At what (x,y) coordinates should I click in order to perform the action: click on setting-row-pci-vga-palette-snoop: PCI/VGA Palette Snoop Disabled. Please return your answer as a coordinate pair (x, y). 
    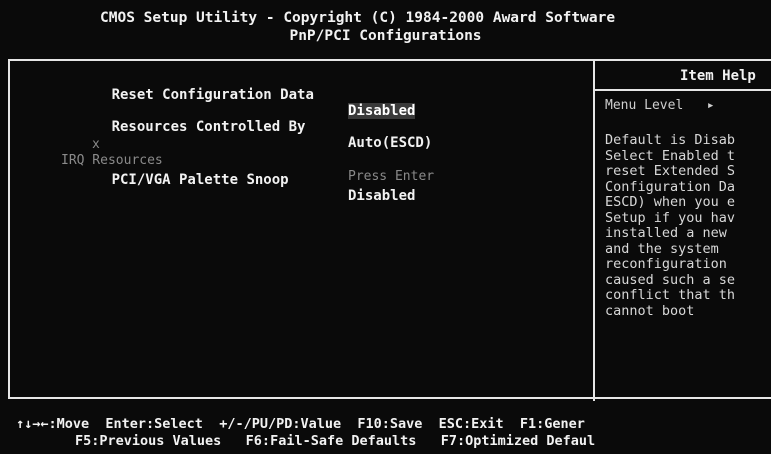
    Looking at the image, I should click on (238, 188).